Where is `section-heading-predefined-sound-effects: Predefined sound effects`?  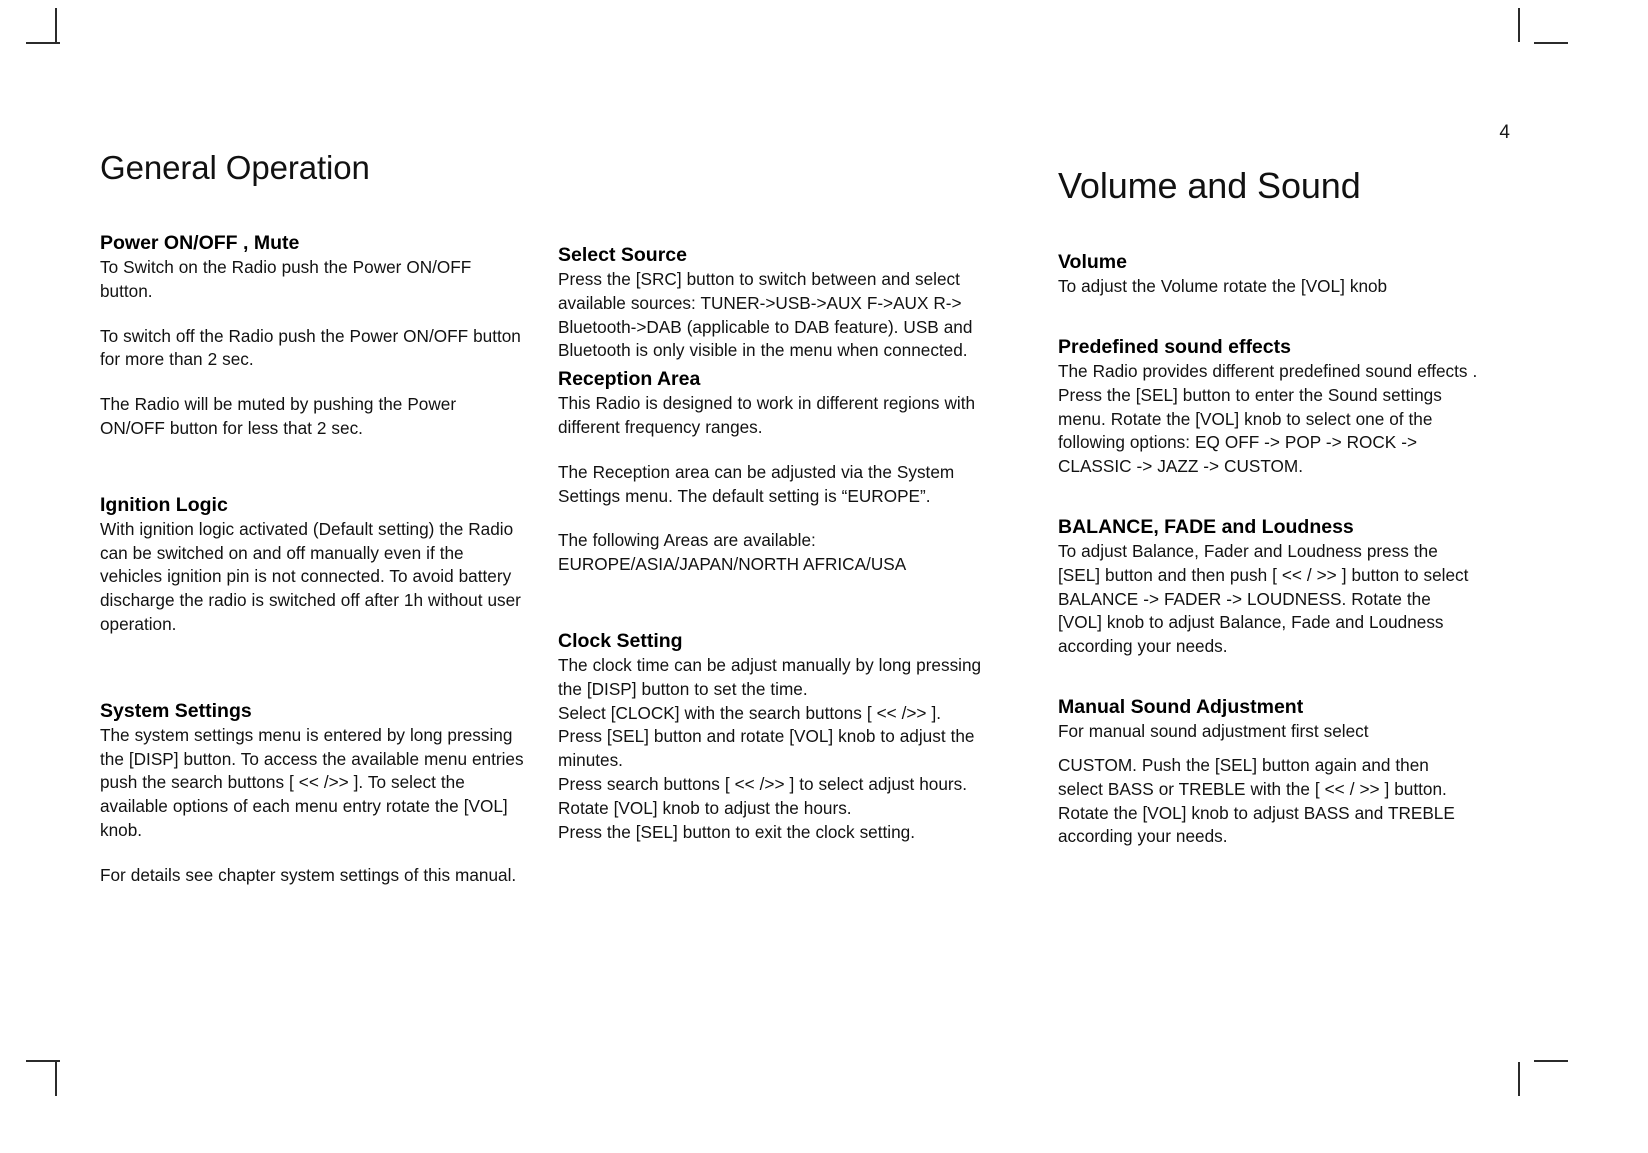
section-heading-predefined-sound-effects: Predefined sound effects is located at coordinates (1174, 347).